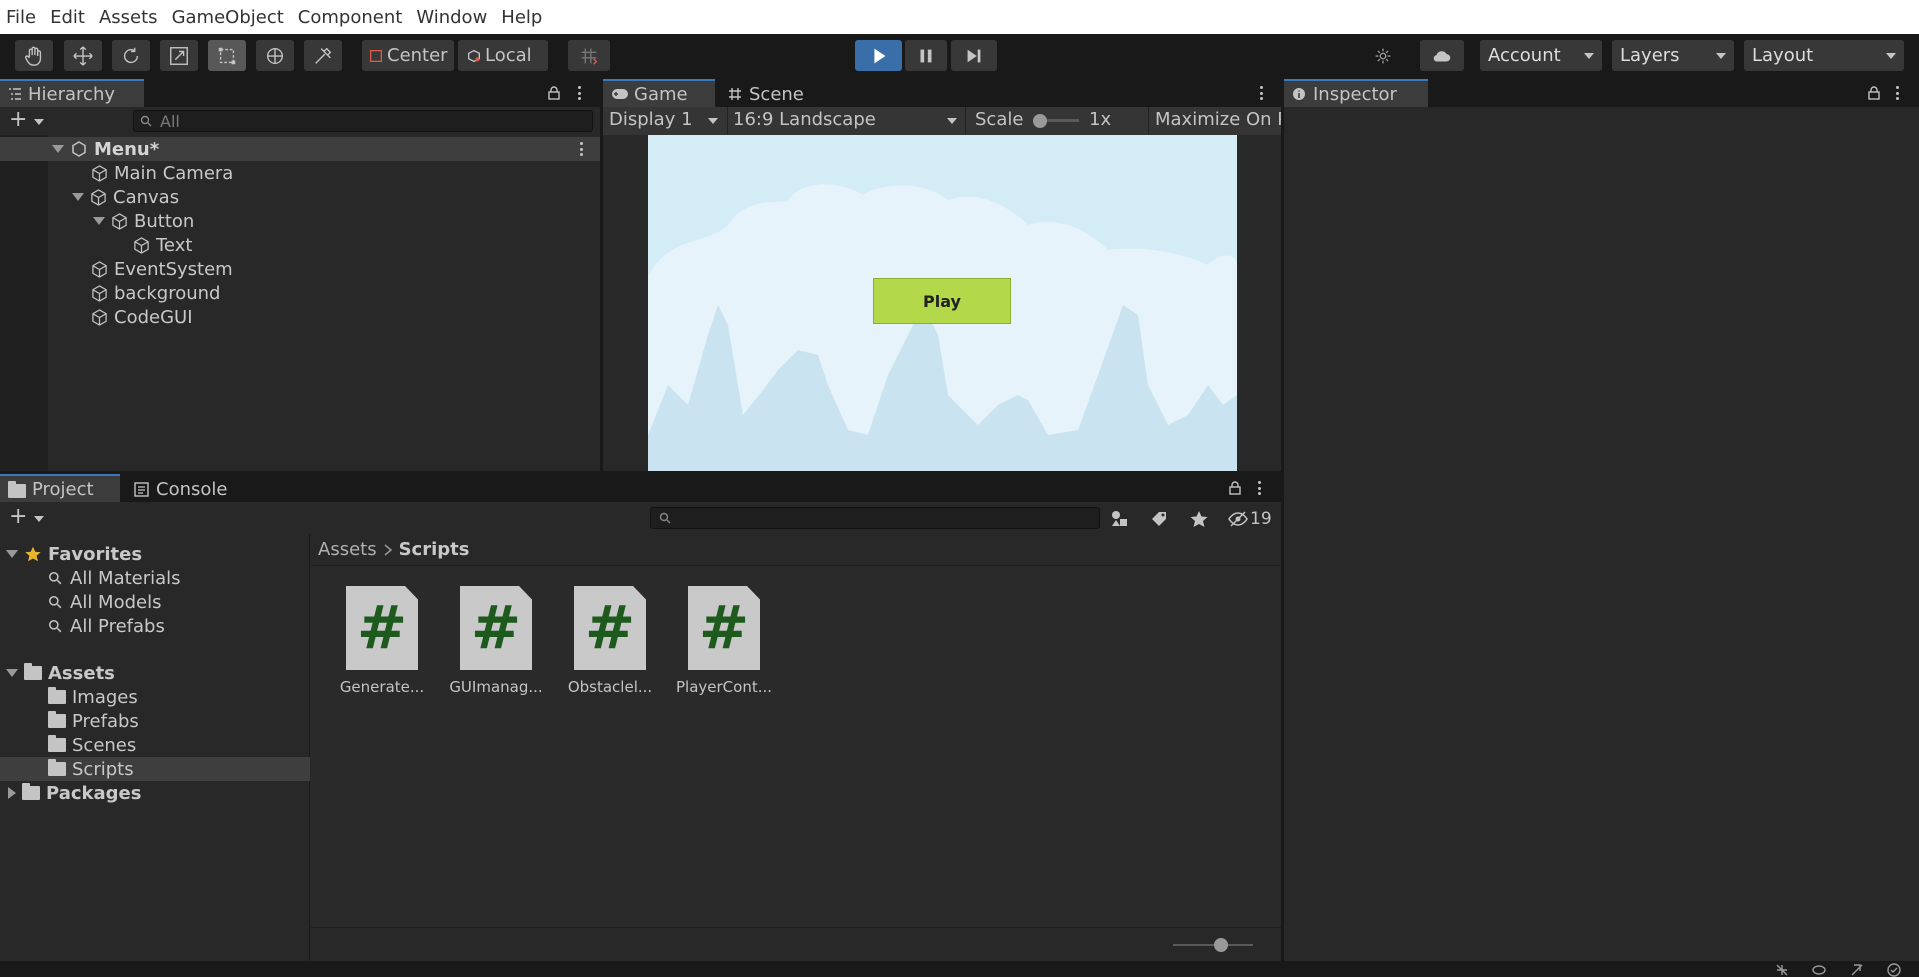 This screenshot has height=977, width=1919. Describe the element at coordinates (974, 55) in the screenshot. I see `step-button` at that location.